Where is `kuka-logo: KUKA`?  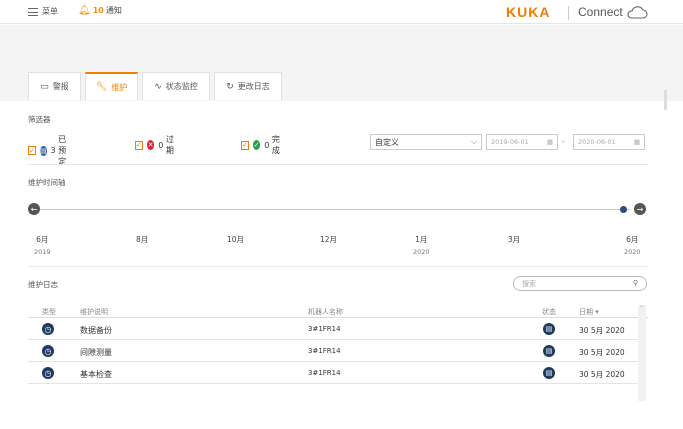 kuka-logo: KUKA is located at coordinates (528, 12).